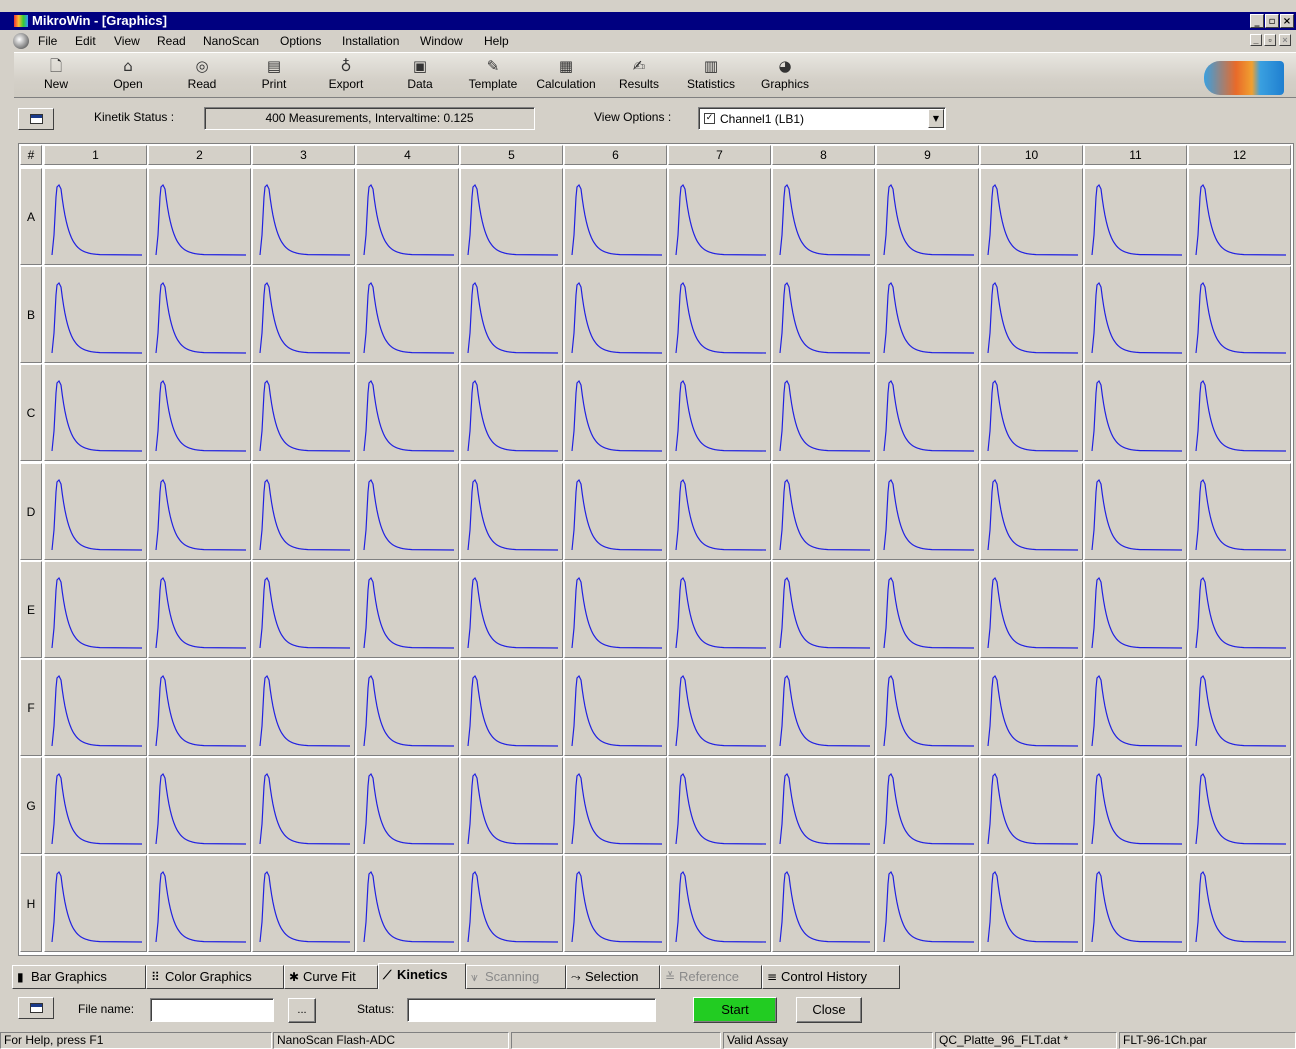  I want to click on column-header-3: 3, so click(303, 155).